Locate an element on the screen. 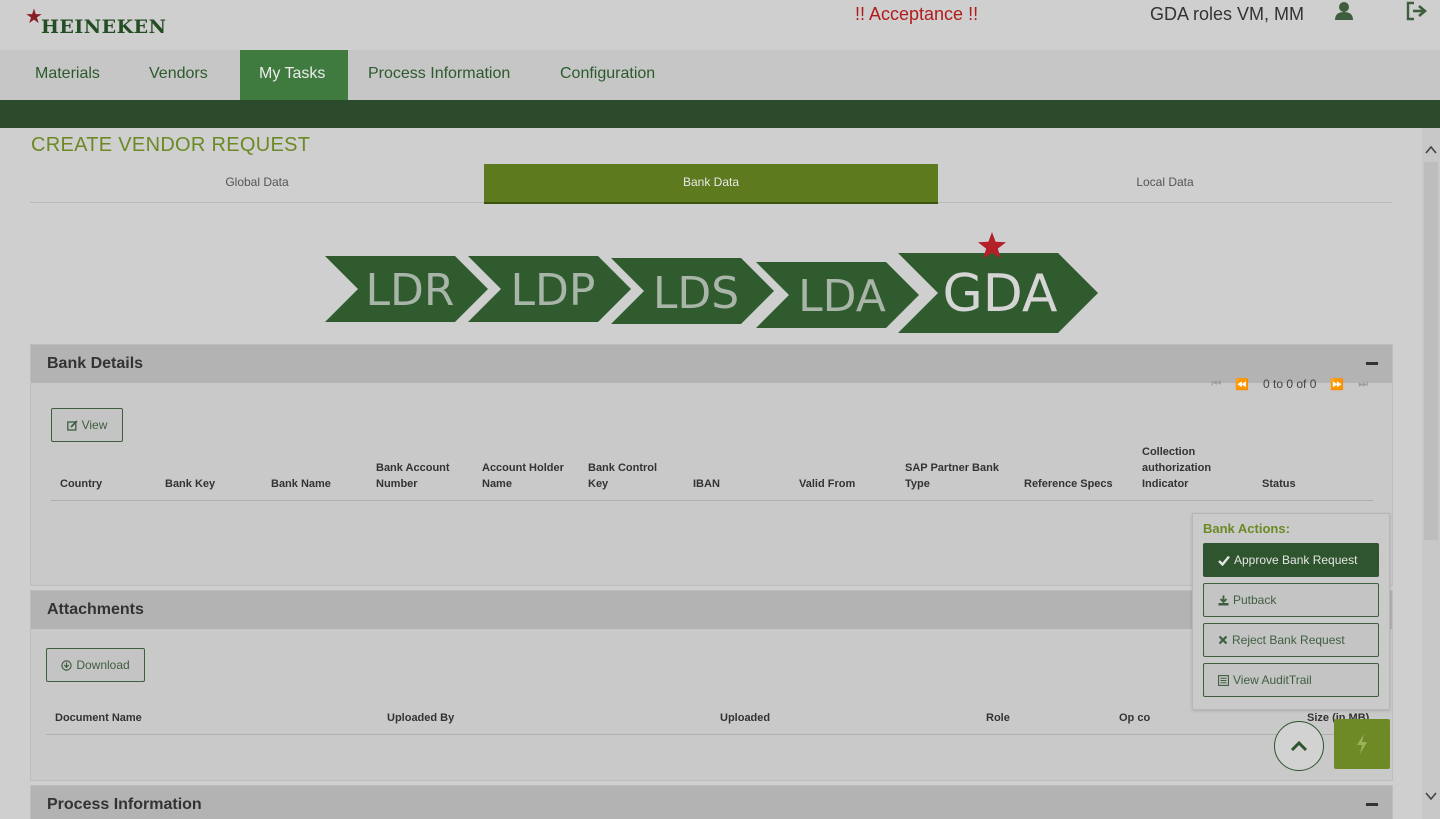  col-reference-specs: Reference Specs is located at coordinates (1068, 484).